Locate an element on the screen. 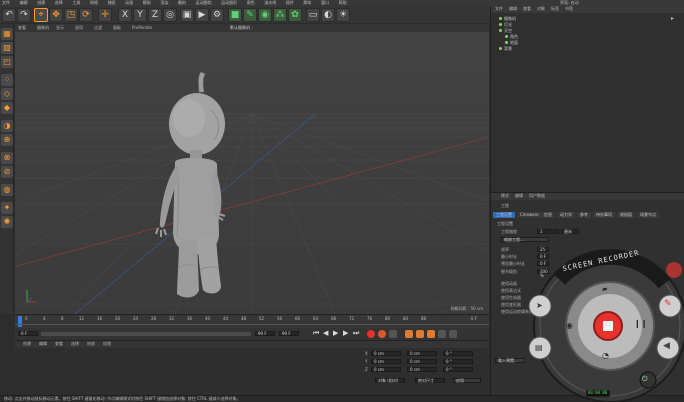  power-icon: ⏻ is located at coordinates (645, 379).